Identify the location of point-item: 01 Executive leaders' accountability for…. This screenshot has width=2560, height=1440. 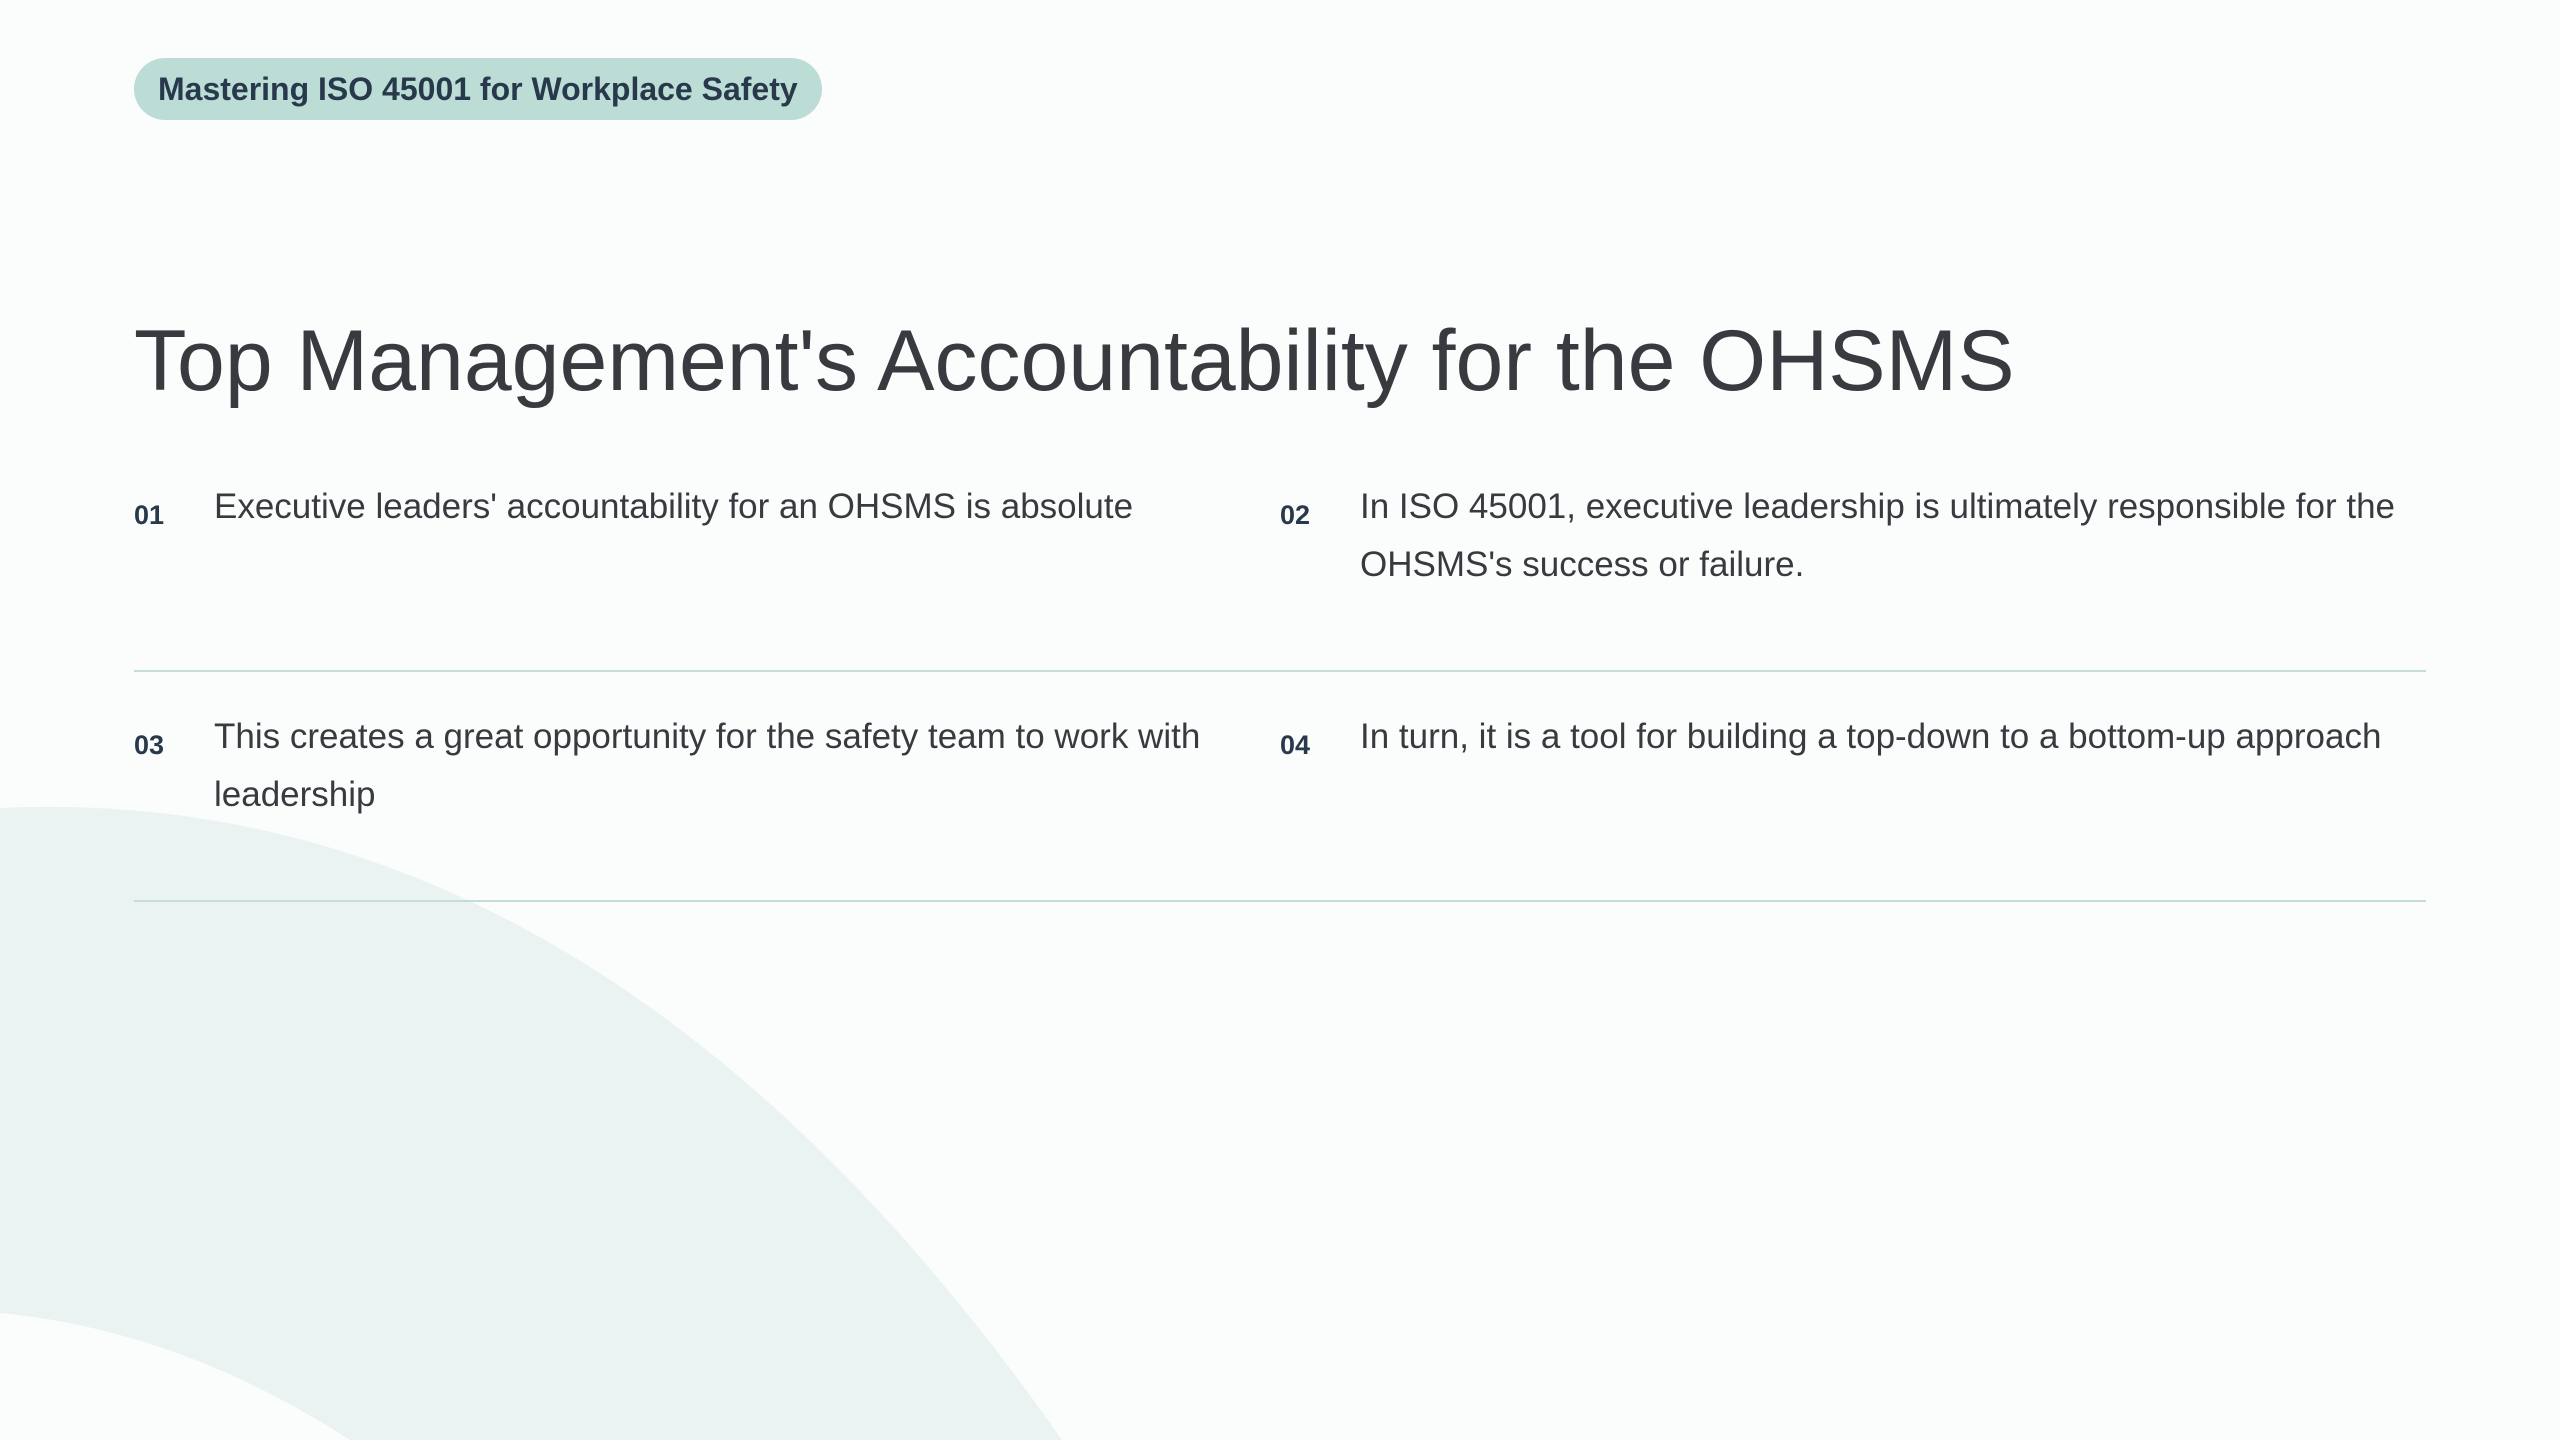
(707, 574).